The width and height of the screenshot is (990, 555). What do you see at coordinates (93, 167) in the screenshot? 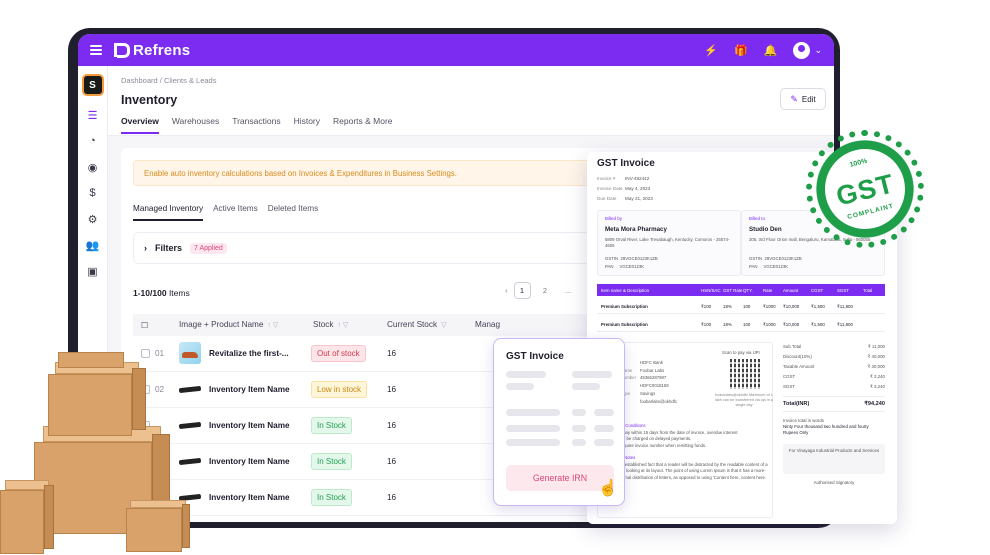
I see `clients-nav-icon: ◉` at bounding box center [93, 167].